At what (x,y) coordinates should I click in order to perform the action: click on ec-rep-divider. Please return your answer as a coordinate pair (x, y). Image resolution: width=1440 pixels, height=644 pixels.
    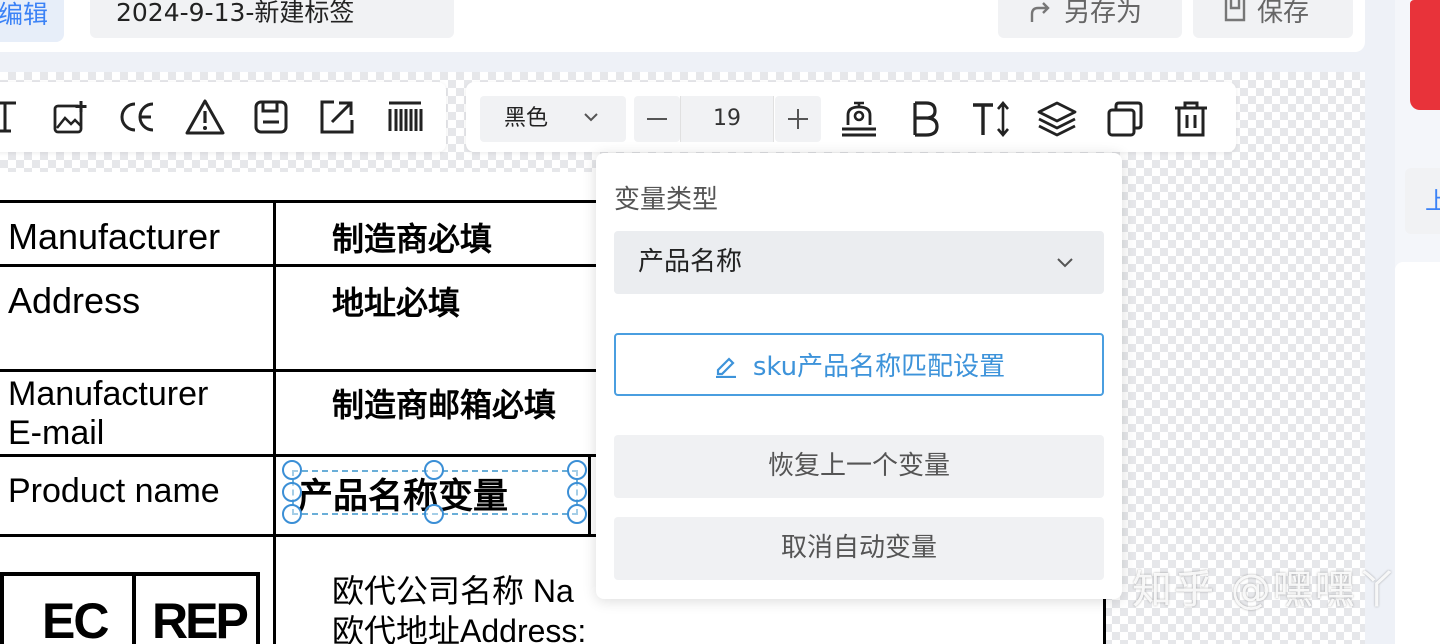
    Looking at the image, I should click on (134, 610).